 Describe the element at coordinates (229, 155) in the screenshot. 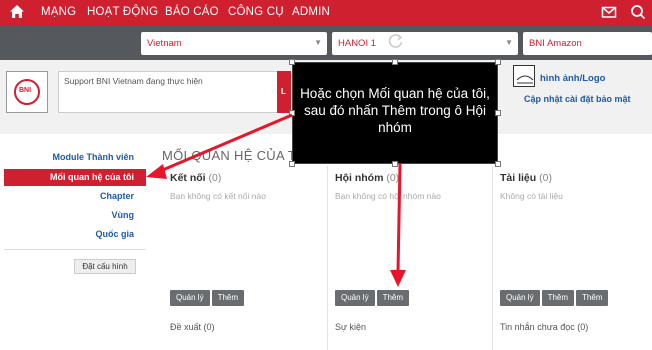

I see `page-title: MỐI QUAN HỆ CỦA T` at that location.